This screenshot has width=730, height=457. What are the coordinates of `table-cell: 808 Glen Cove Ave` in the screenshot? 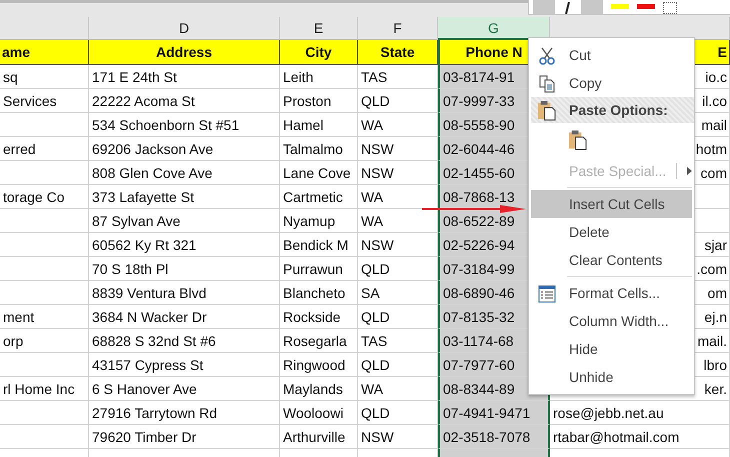 It's located at (184, 173).